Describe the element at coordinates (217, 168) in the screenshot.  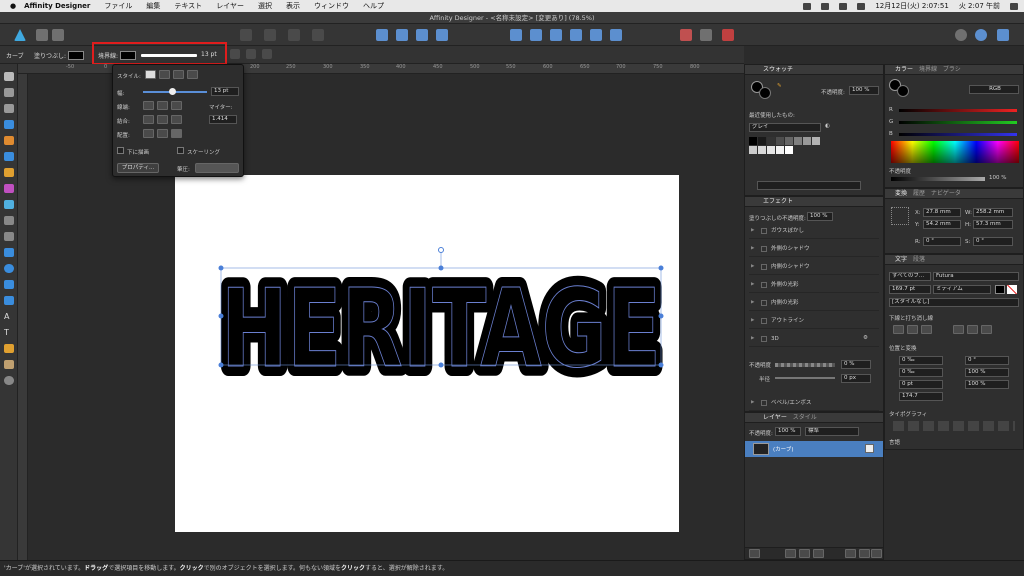
I see `pressure-button` at that location.